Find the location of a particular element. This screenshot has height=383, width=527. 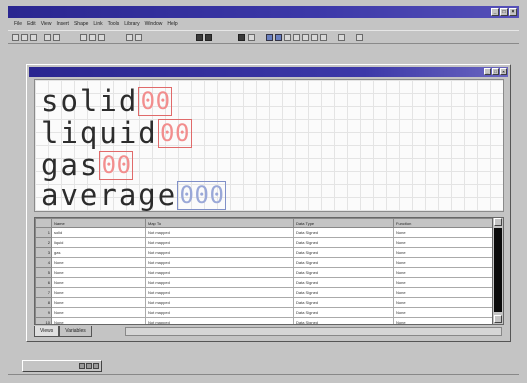

horizontal-scrollbar is located at coordinates (313, 331).